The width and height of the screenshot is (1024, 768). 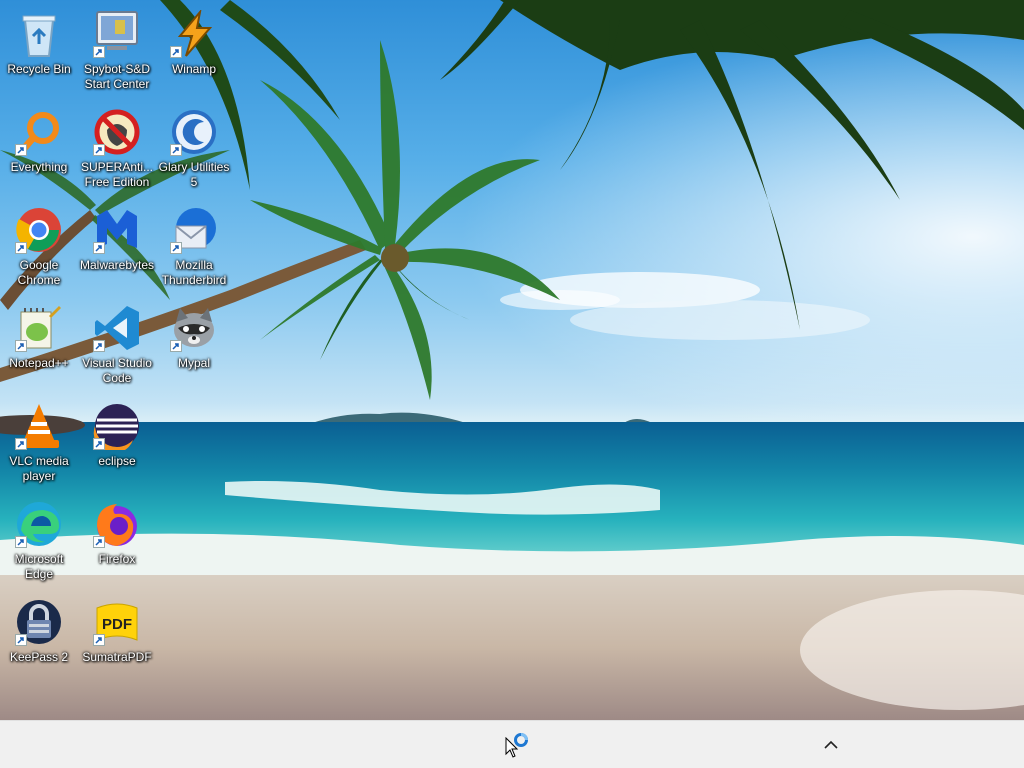 What do you see at coordinates (39, 167) in the screenshot?
I see `icon-label: Everything` at bounding box center [39, 167].